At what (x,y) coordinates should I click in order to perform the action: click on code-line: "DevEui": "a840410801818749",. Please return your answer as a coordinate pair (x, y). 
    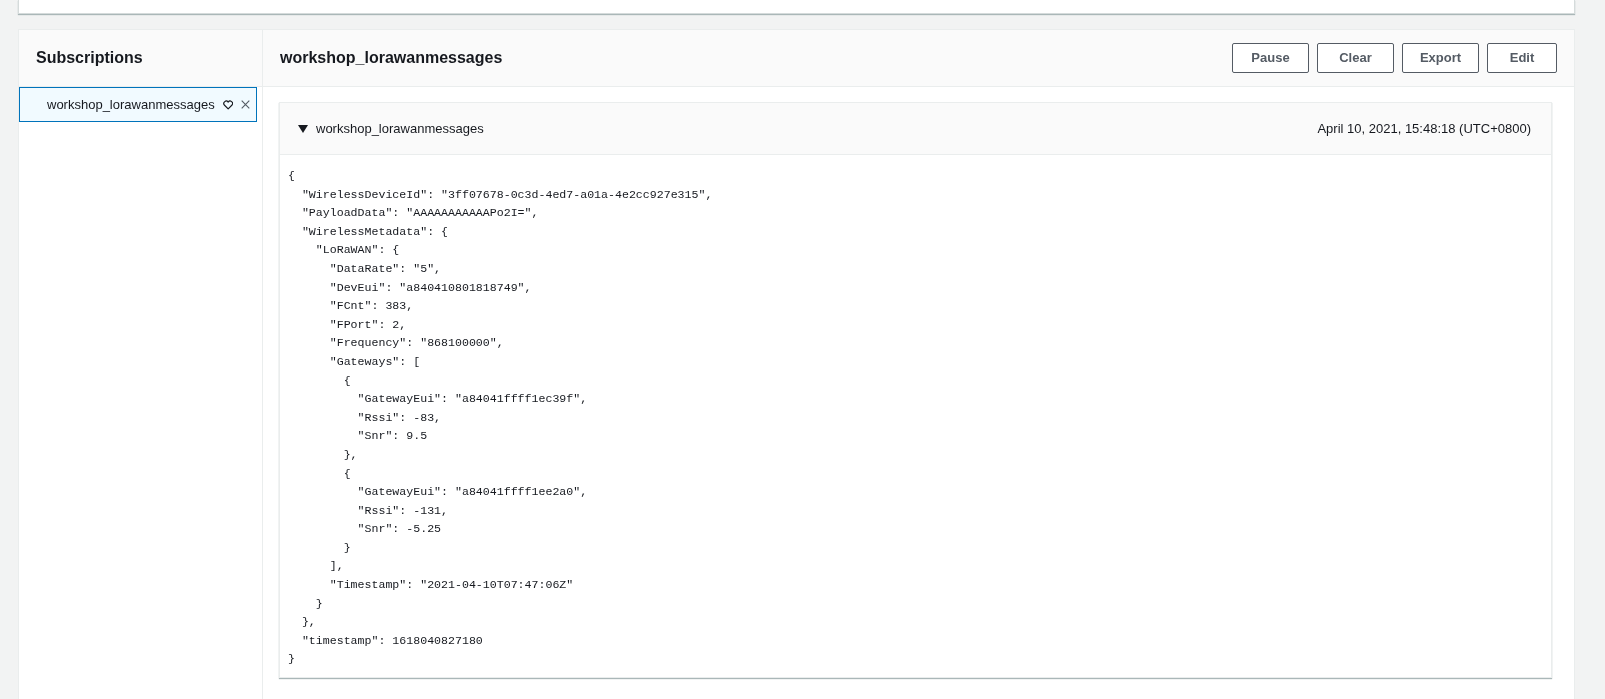
    Looking at the image, I should click on (430, 287).